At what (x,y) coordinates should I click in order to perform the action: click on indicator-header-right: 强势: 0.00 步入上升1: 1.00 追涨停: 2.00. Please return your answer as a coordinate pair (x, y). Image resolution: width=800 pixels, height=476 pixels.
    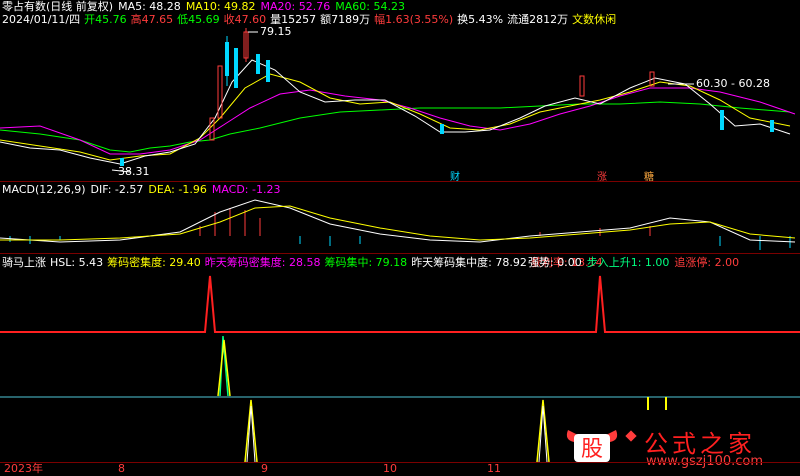
    Looking at the image, I should click on (633, 263).